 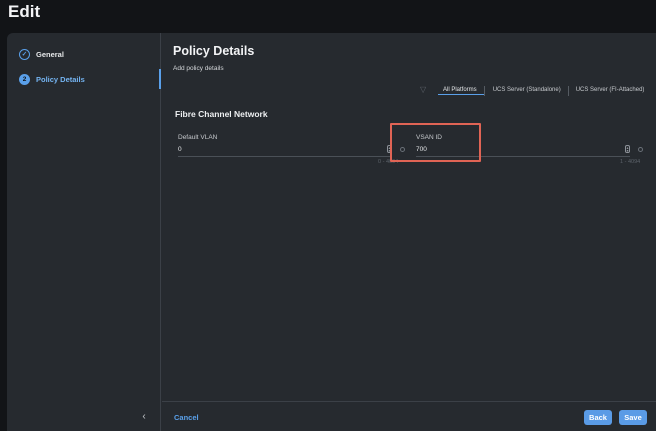 What do you see at coordinates (598, 417) in the screenshot?
I see `back-button: Back` at bounding box center [598, 417].